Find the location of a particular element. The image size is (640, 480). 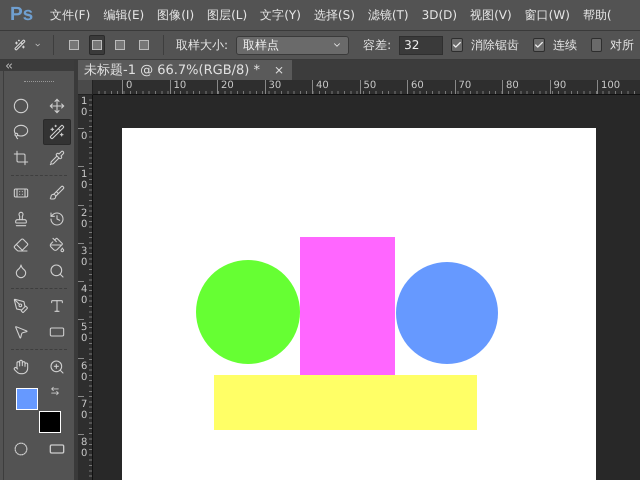

ruler-label: 100 is located at coordinates (618, 87).